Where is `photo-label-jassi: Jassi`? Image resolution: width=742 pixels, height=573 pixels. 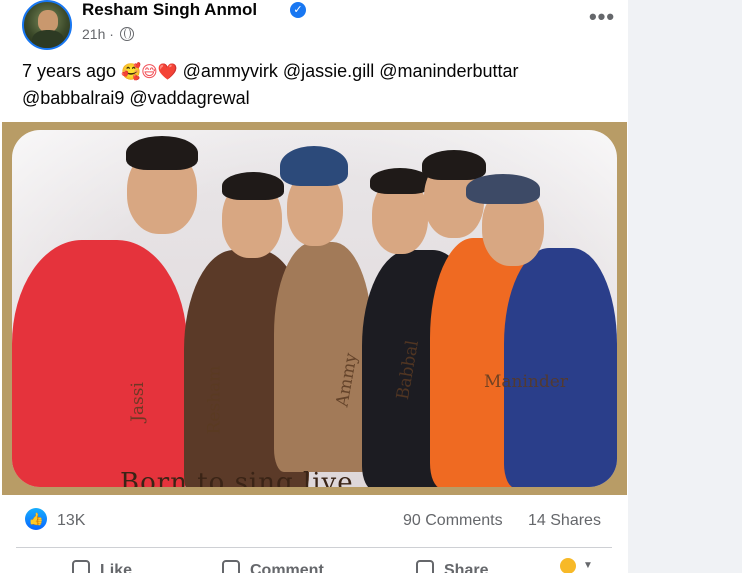
photo-label-jassi: Jassi is located at coordinates (137, 402).